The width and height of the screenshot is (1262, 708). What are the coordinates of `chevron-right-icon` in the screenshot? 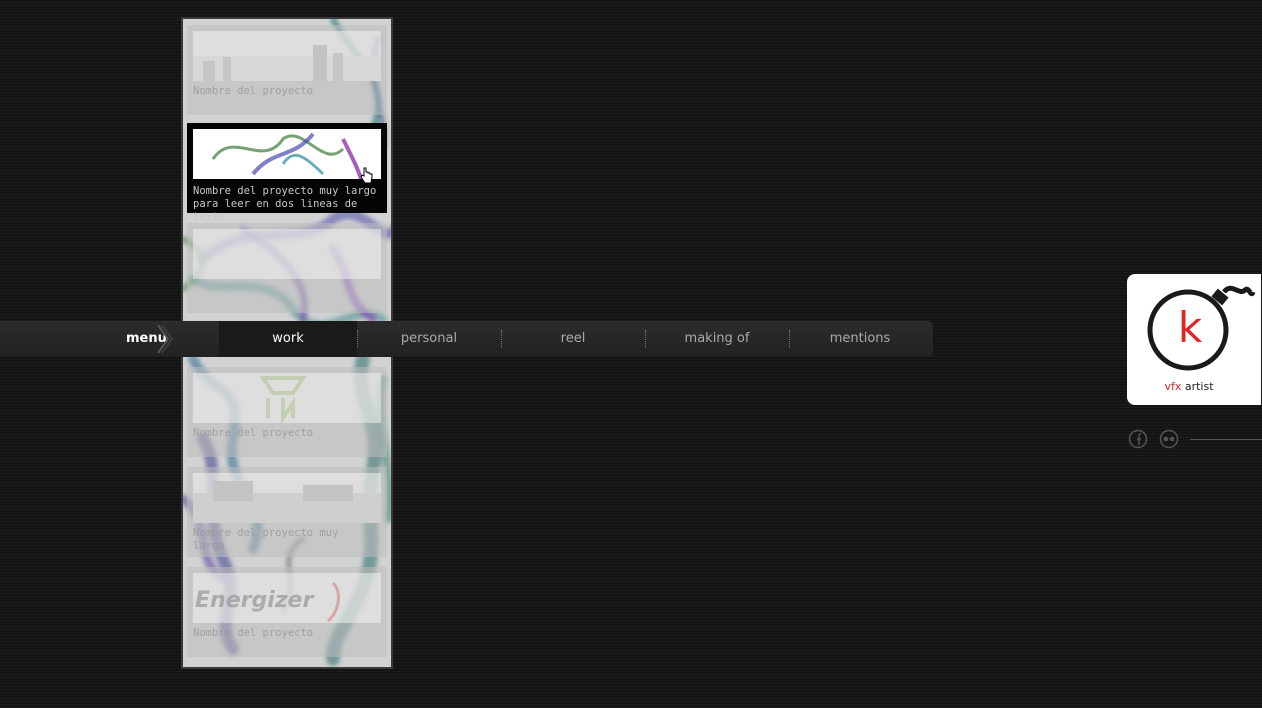 It's located at (165, 339).